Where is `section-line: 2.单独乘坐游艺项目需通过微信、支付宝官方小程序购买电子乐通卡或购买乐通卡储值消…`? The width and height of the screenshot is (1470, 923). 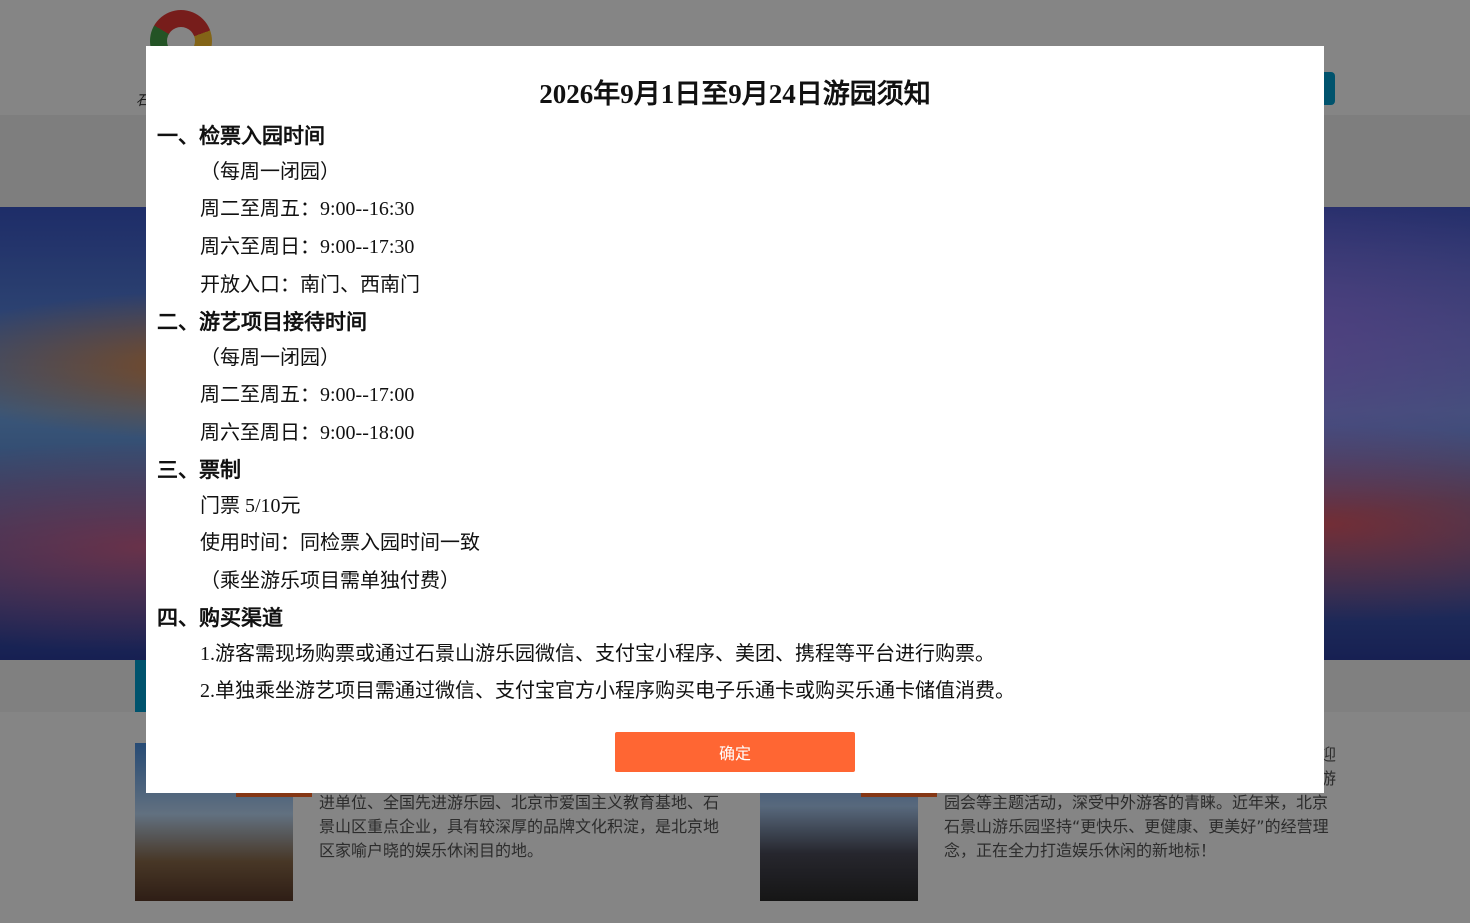
section-line: 2.单独乘坐游艺项目需通过微信、支付宝官方小程序购买电子乐通卡或购买乐通卡储值消… is located at coordinates (607, 691).